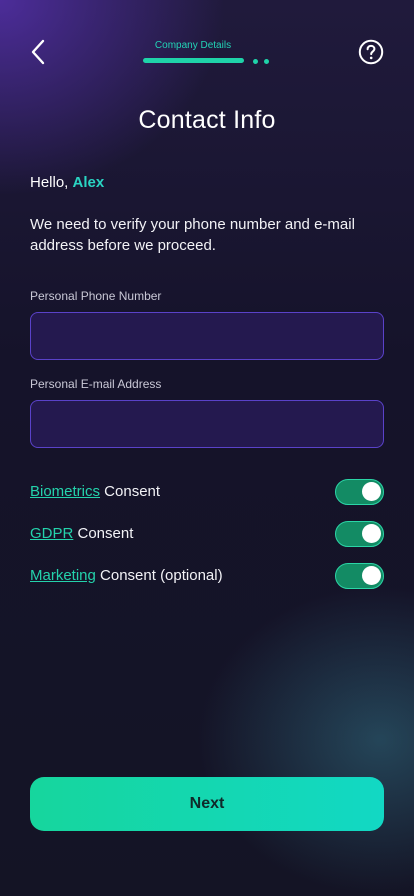  I want to click on consent-row-biometrics: Biometrics Consent, so click(207, 492).